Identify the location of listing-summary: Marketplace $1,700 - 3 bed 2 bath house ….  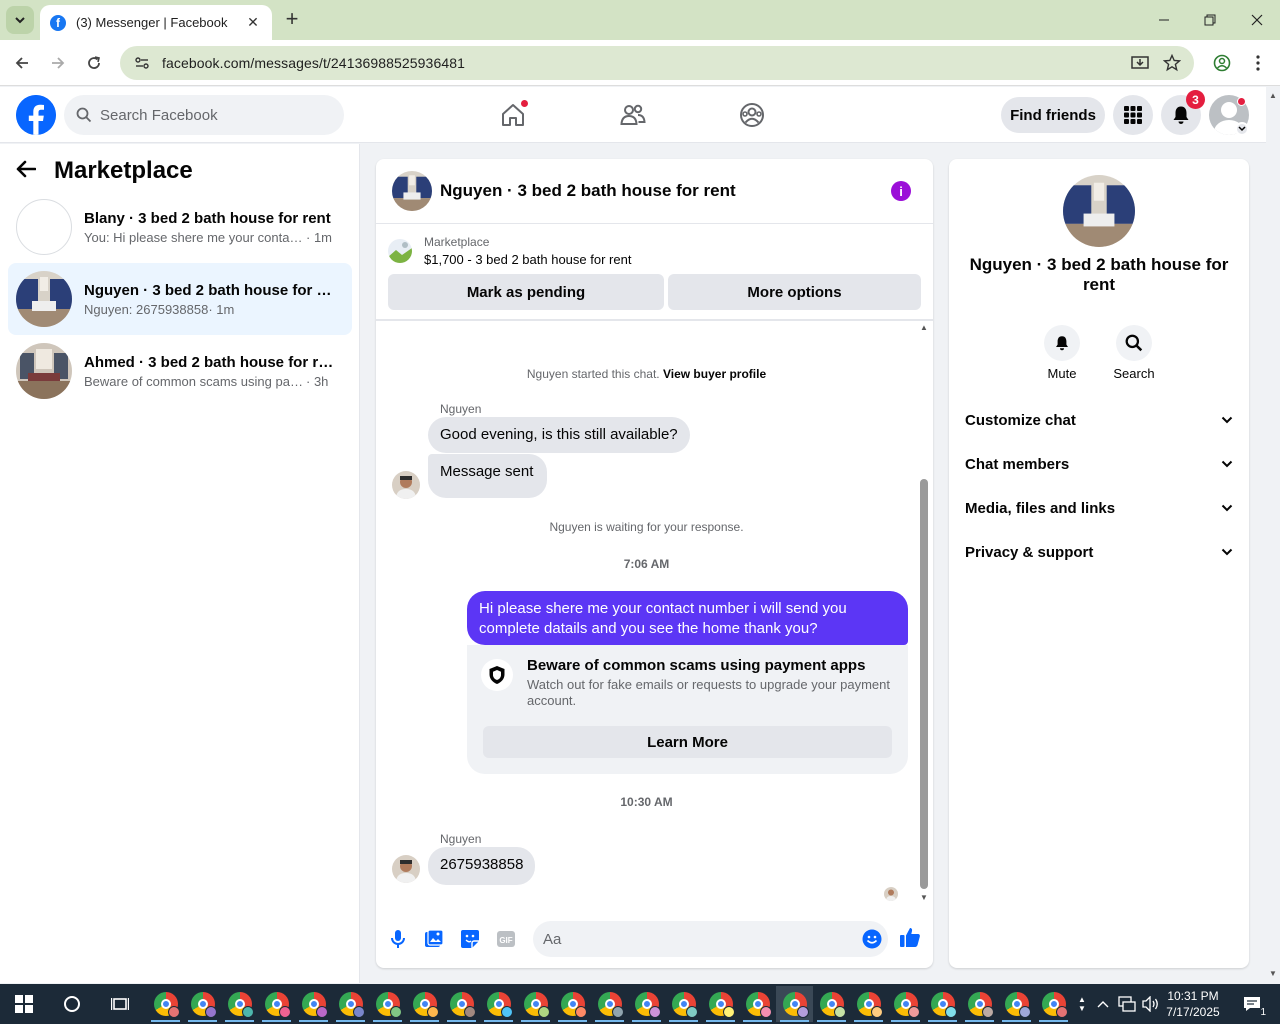
(653, 251).